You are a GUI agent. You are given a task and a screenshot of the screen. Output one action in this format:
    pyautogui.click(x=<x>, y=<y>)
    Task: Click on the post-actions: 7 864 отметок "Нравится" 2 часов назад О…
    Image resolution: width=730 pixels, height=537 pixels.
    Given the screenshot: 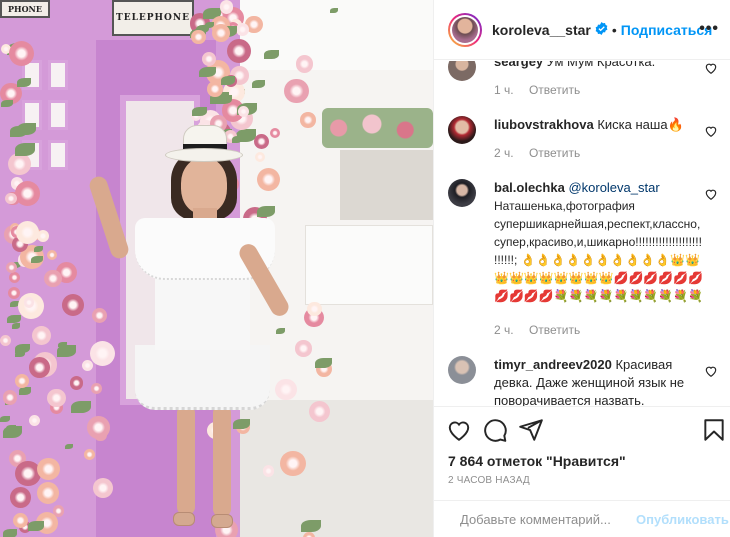 What is the action you would take?
    pyautogui.click(x=582, y=471)
    